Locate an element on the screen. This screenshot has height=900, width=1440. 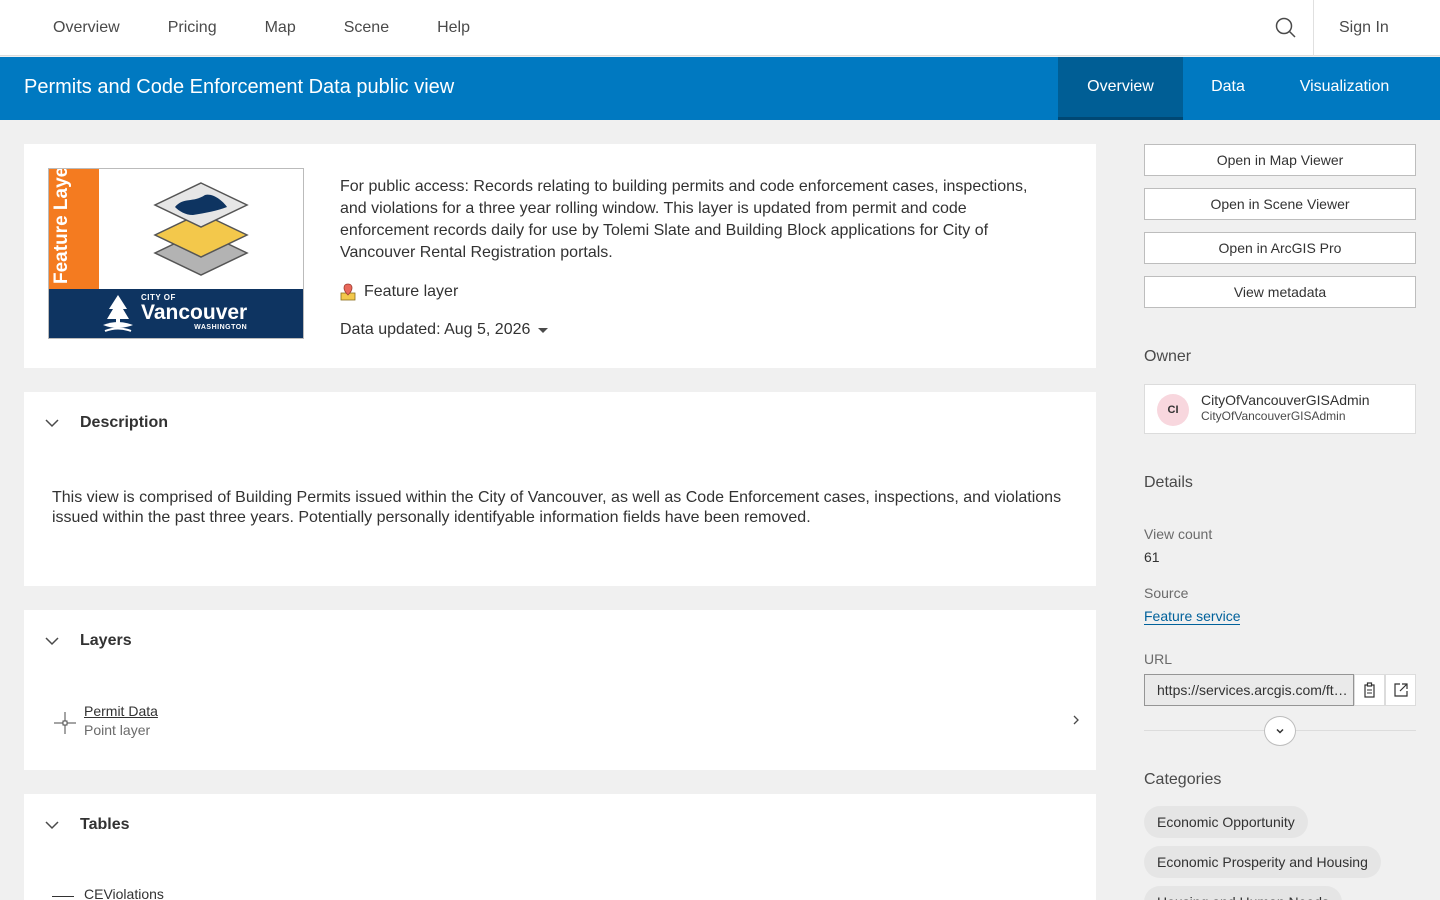
tab-visualization: Visualization is located at coordinates (1344, 88).